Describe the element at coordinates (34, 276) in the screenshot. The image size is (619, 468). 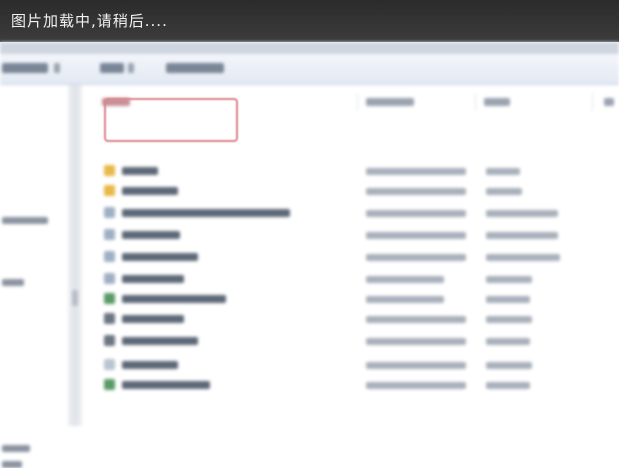
I see `navigation-pane` at that location.